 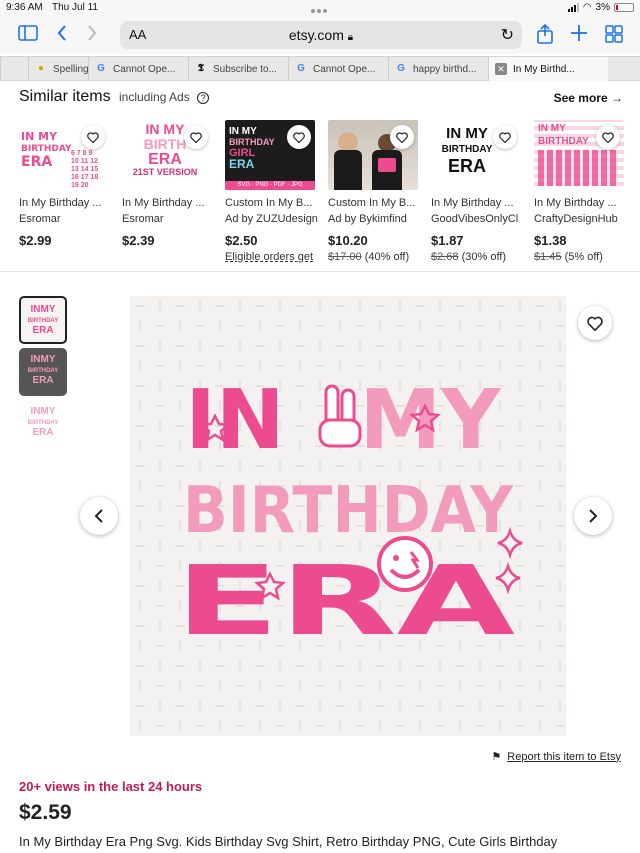 What do you see at coordinates (475, 219) in the screenshot?
I see `item-shop: GoodVibesOnlyCl` at bounding box center [475, 219].